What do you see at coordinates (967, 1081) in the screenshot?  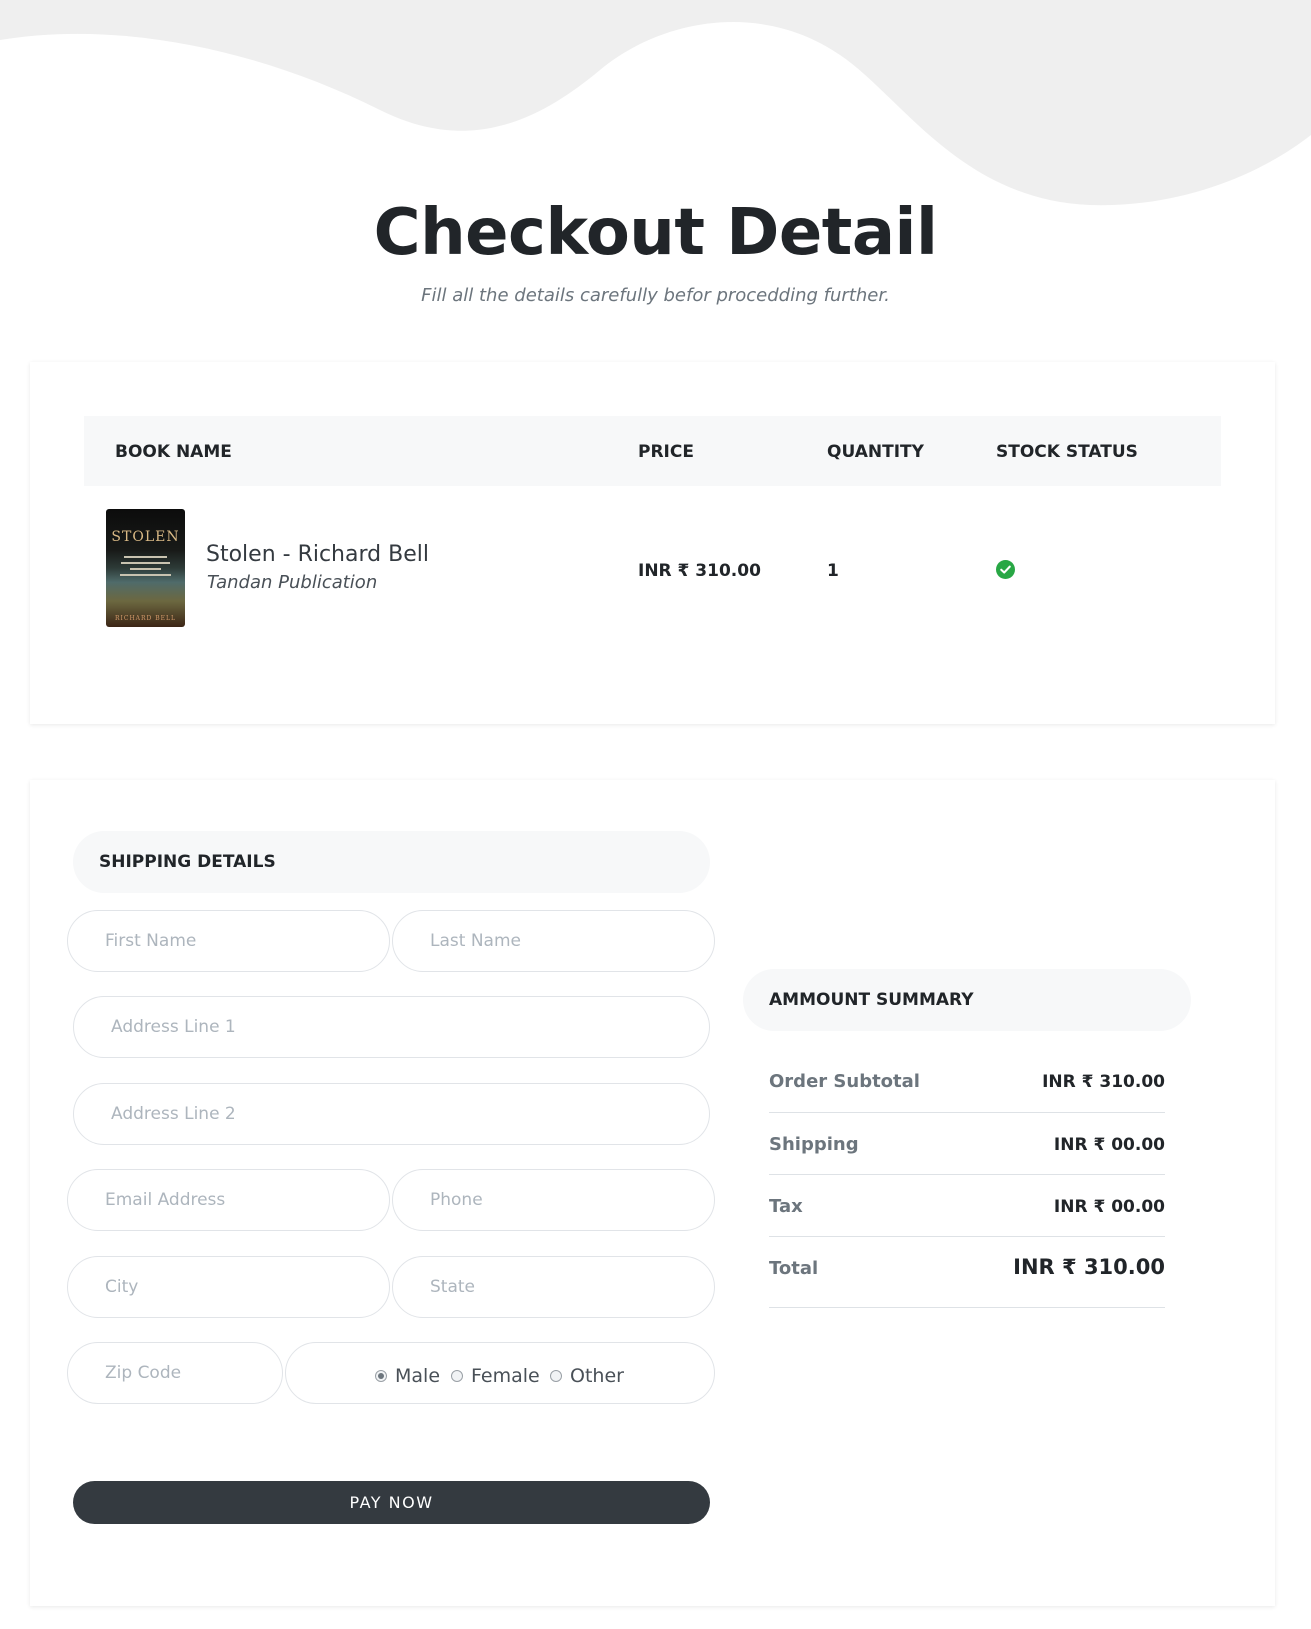 I see `summary-row-subtotal: Order Subtotal INR ₹ 310.00` at bounding box center [967, 1081].